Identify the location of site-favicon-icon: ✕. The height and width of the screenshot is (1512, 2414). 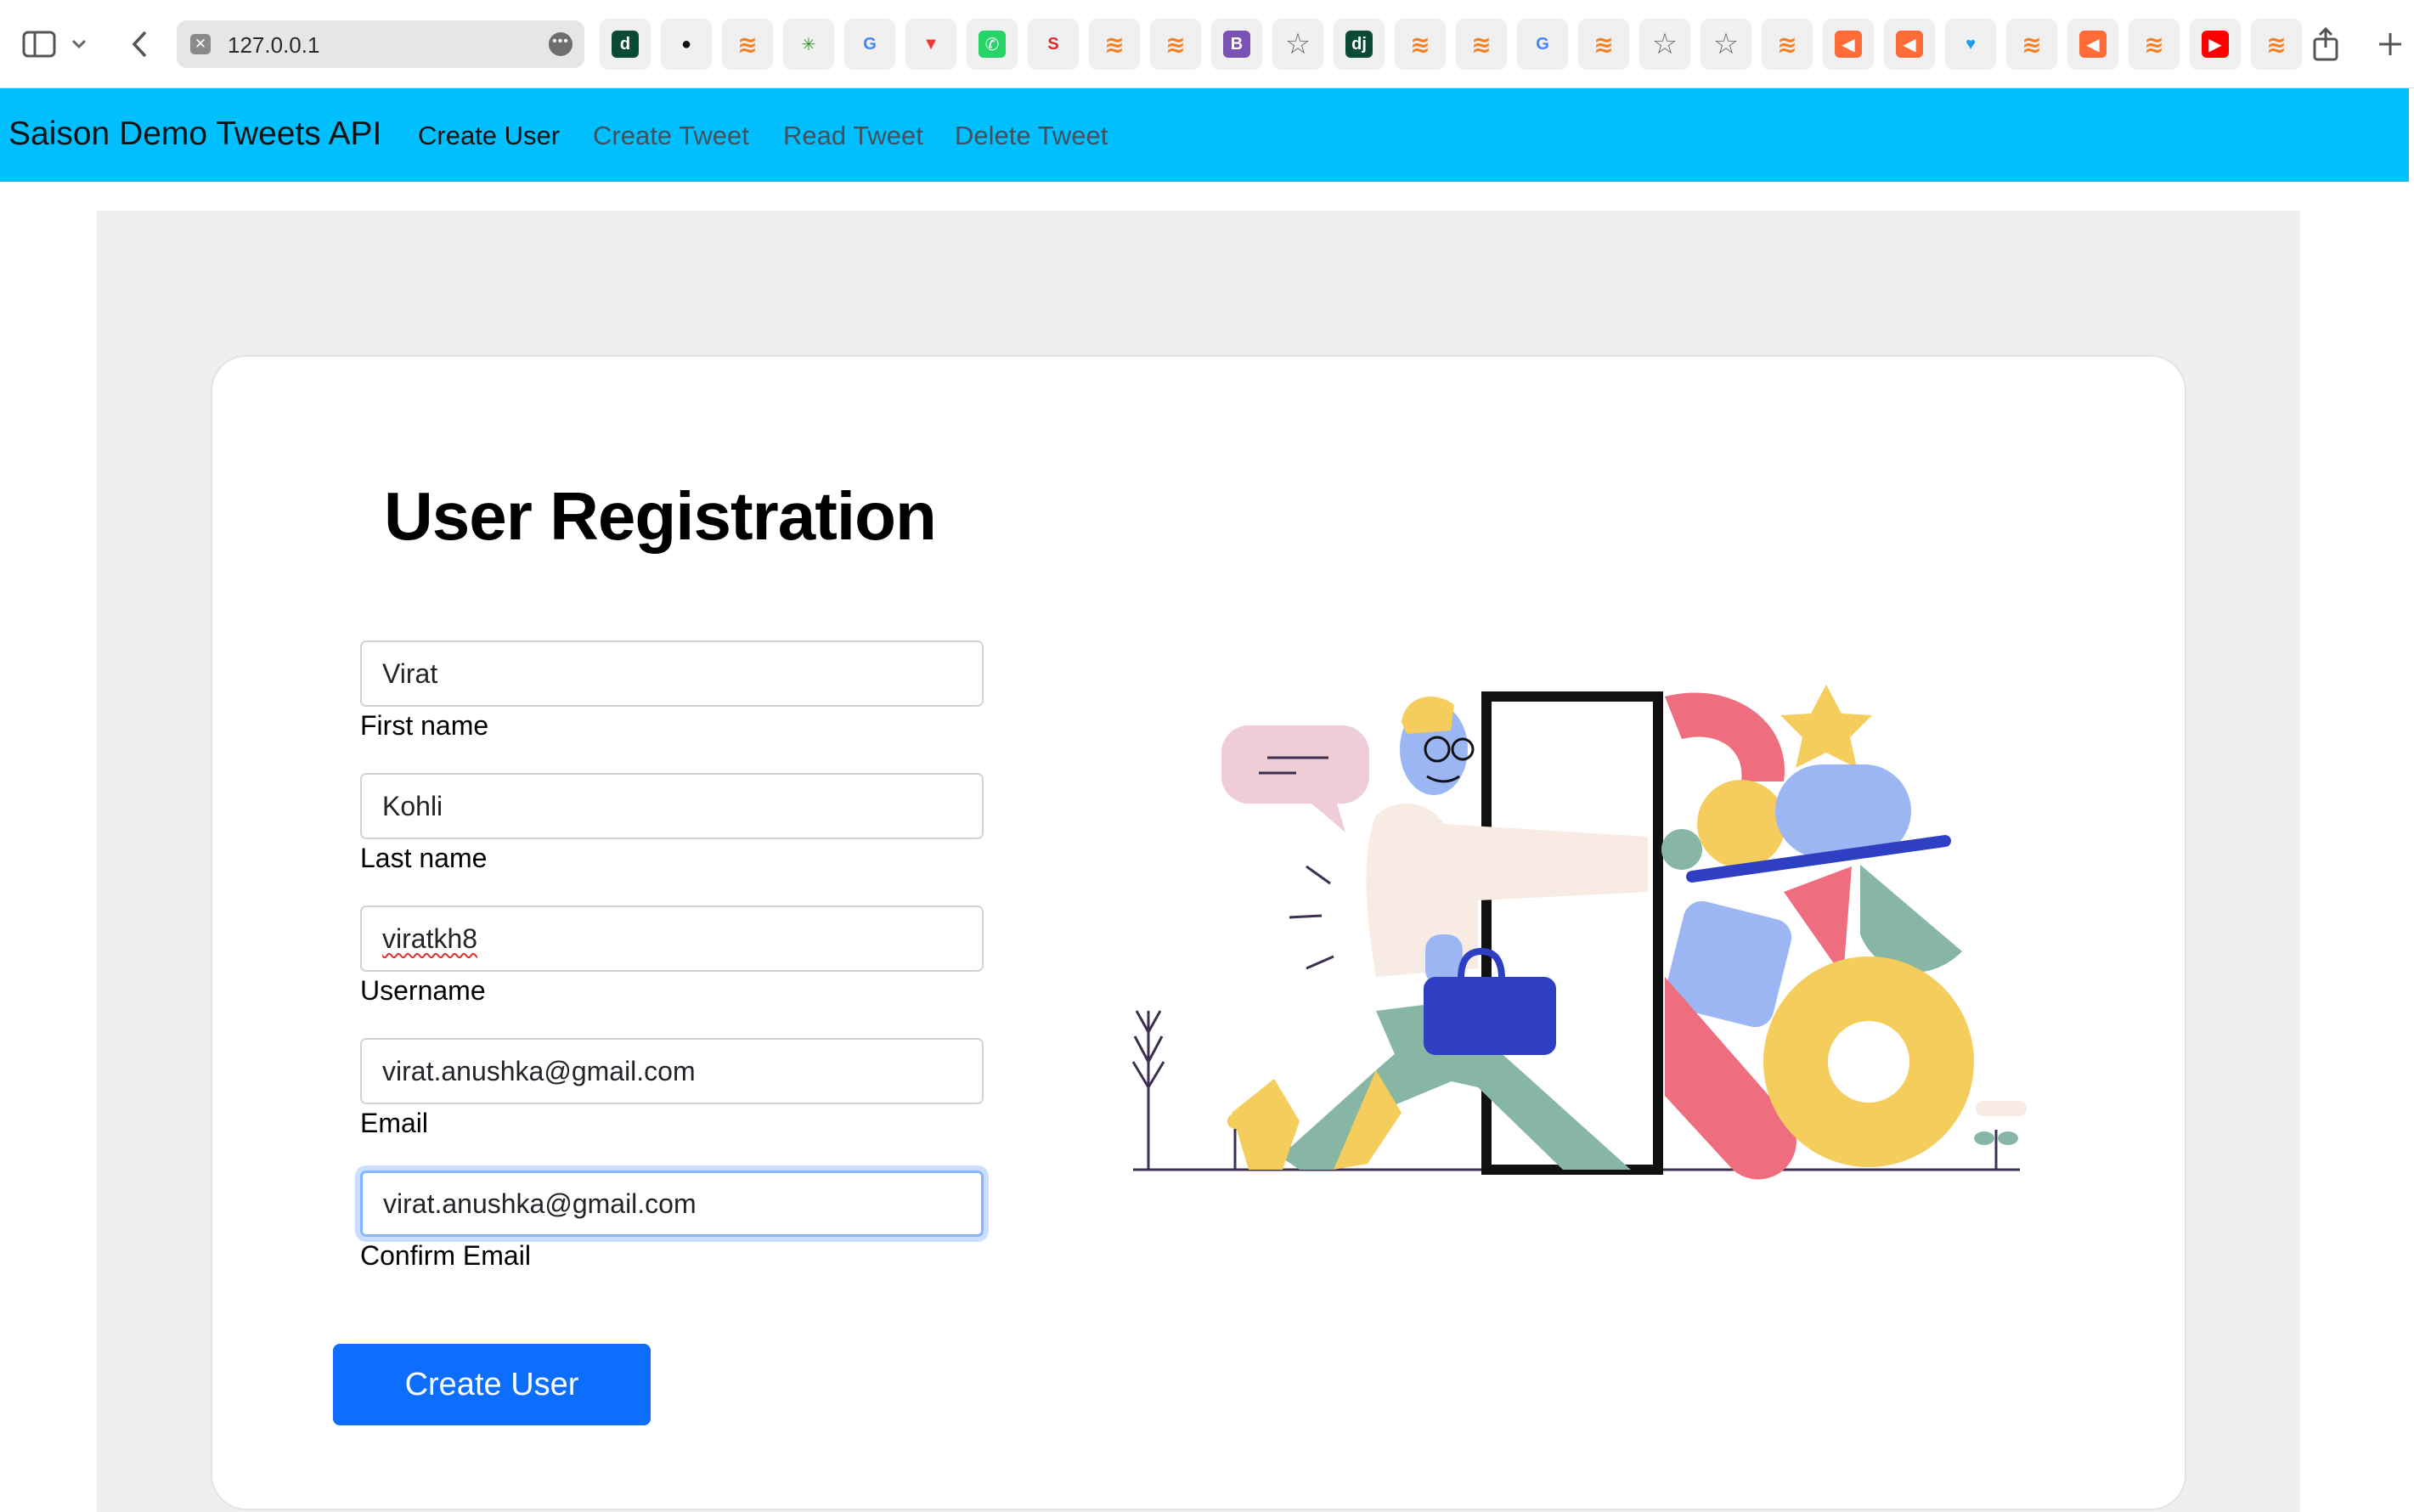
(200, 44).